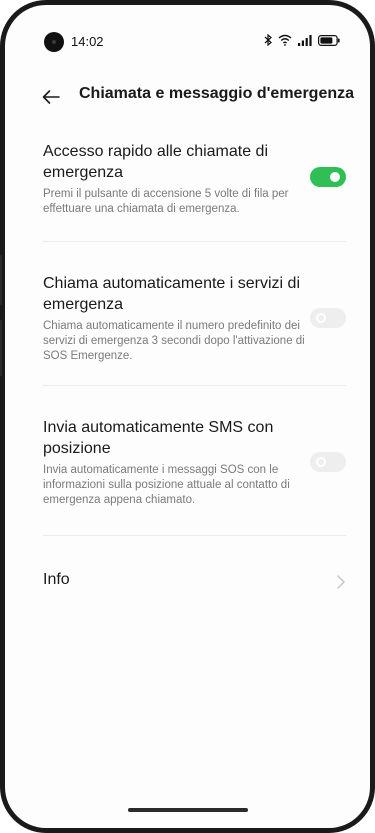  Describe the element at coordinates (328, 462) in the screenshot. I see `auto-sms-toggle` at that location.